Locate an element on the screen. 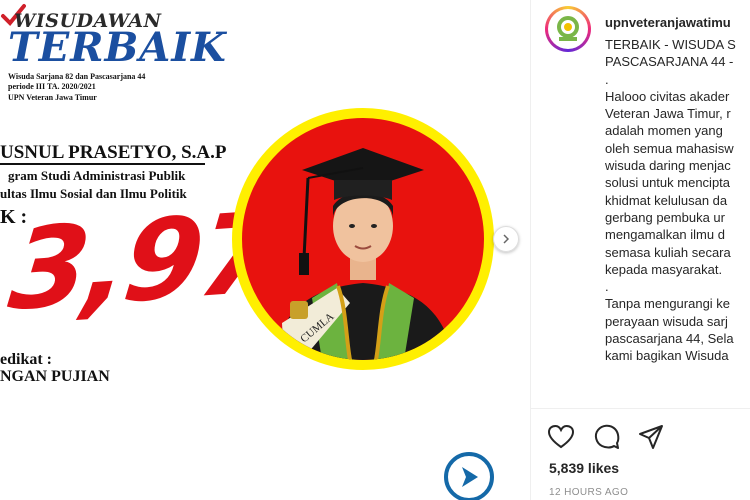  arrow-right-icon is located at coordinates (470, 477).